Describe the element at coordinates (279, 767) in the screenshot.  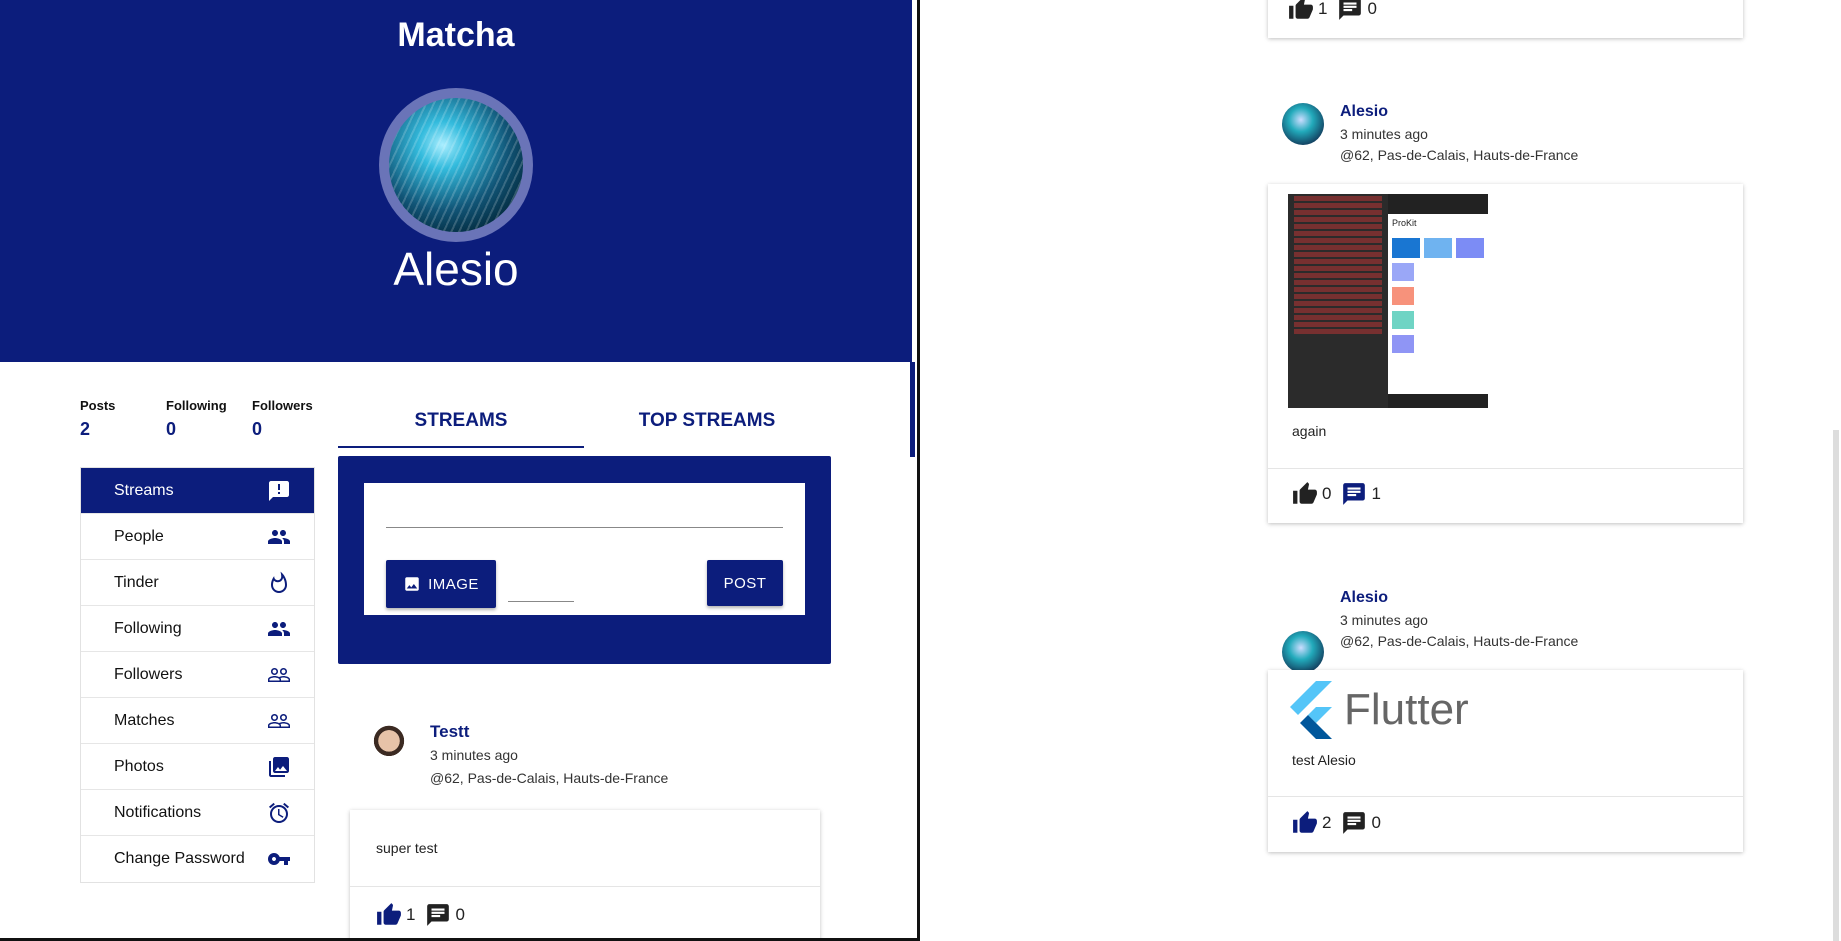
I see `photo-library-icon` at that location.